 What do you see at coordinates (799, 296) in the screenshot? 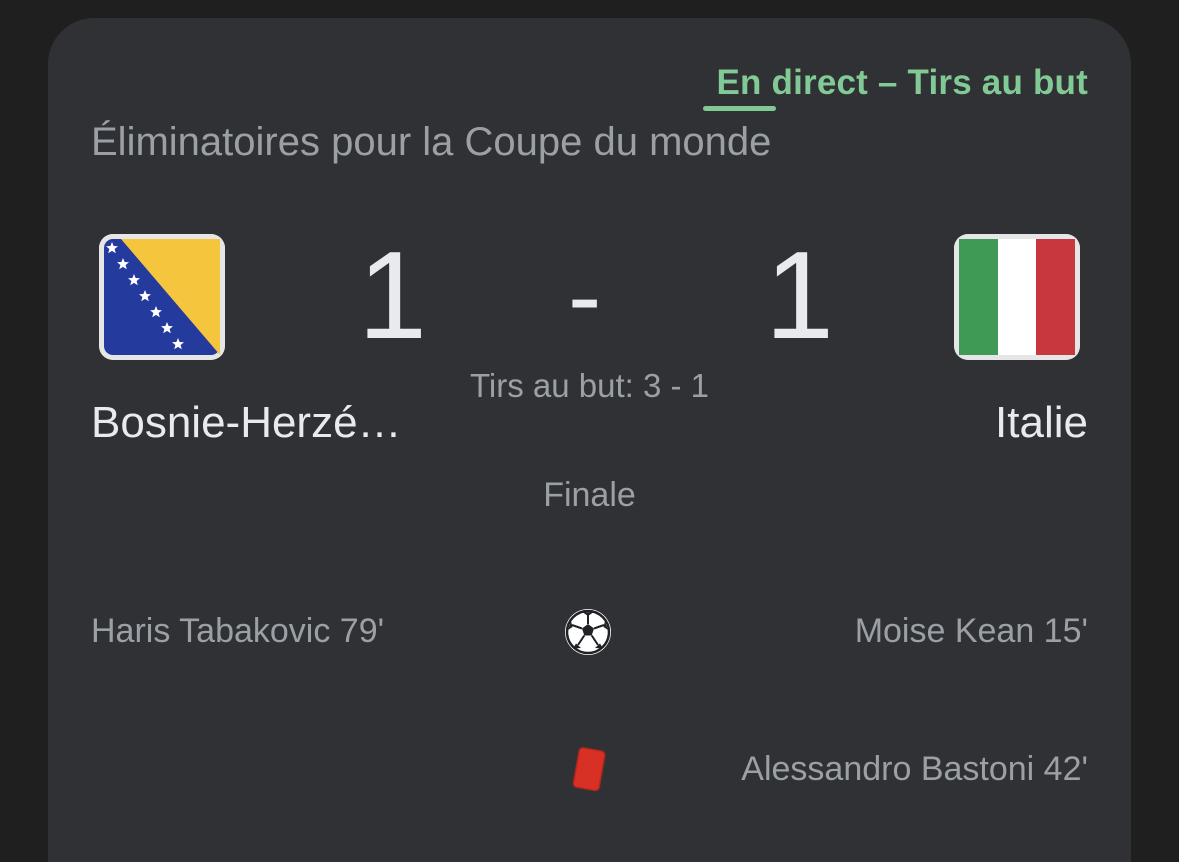
I see `away-score: 1` at bounding box center [799, 296].